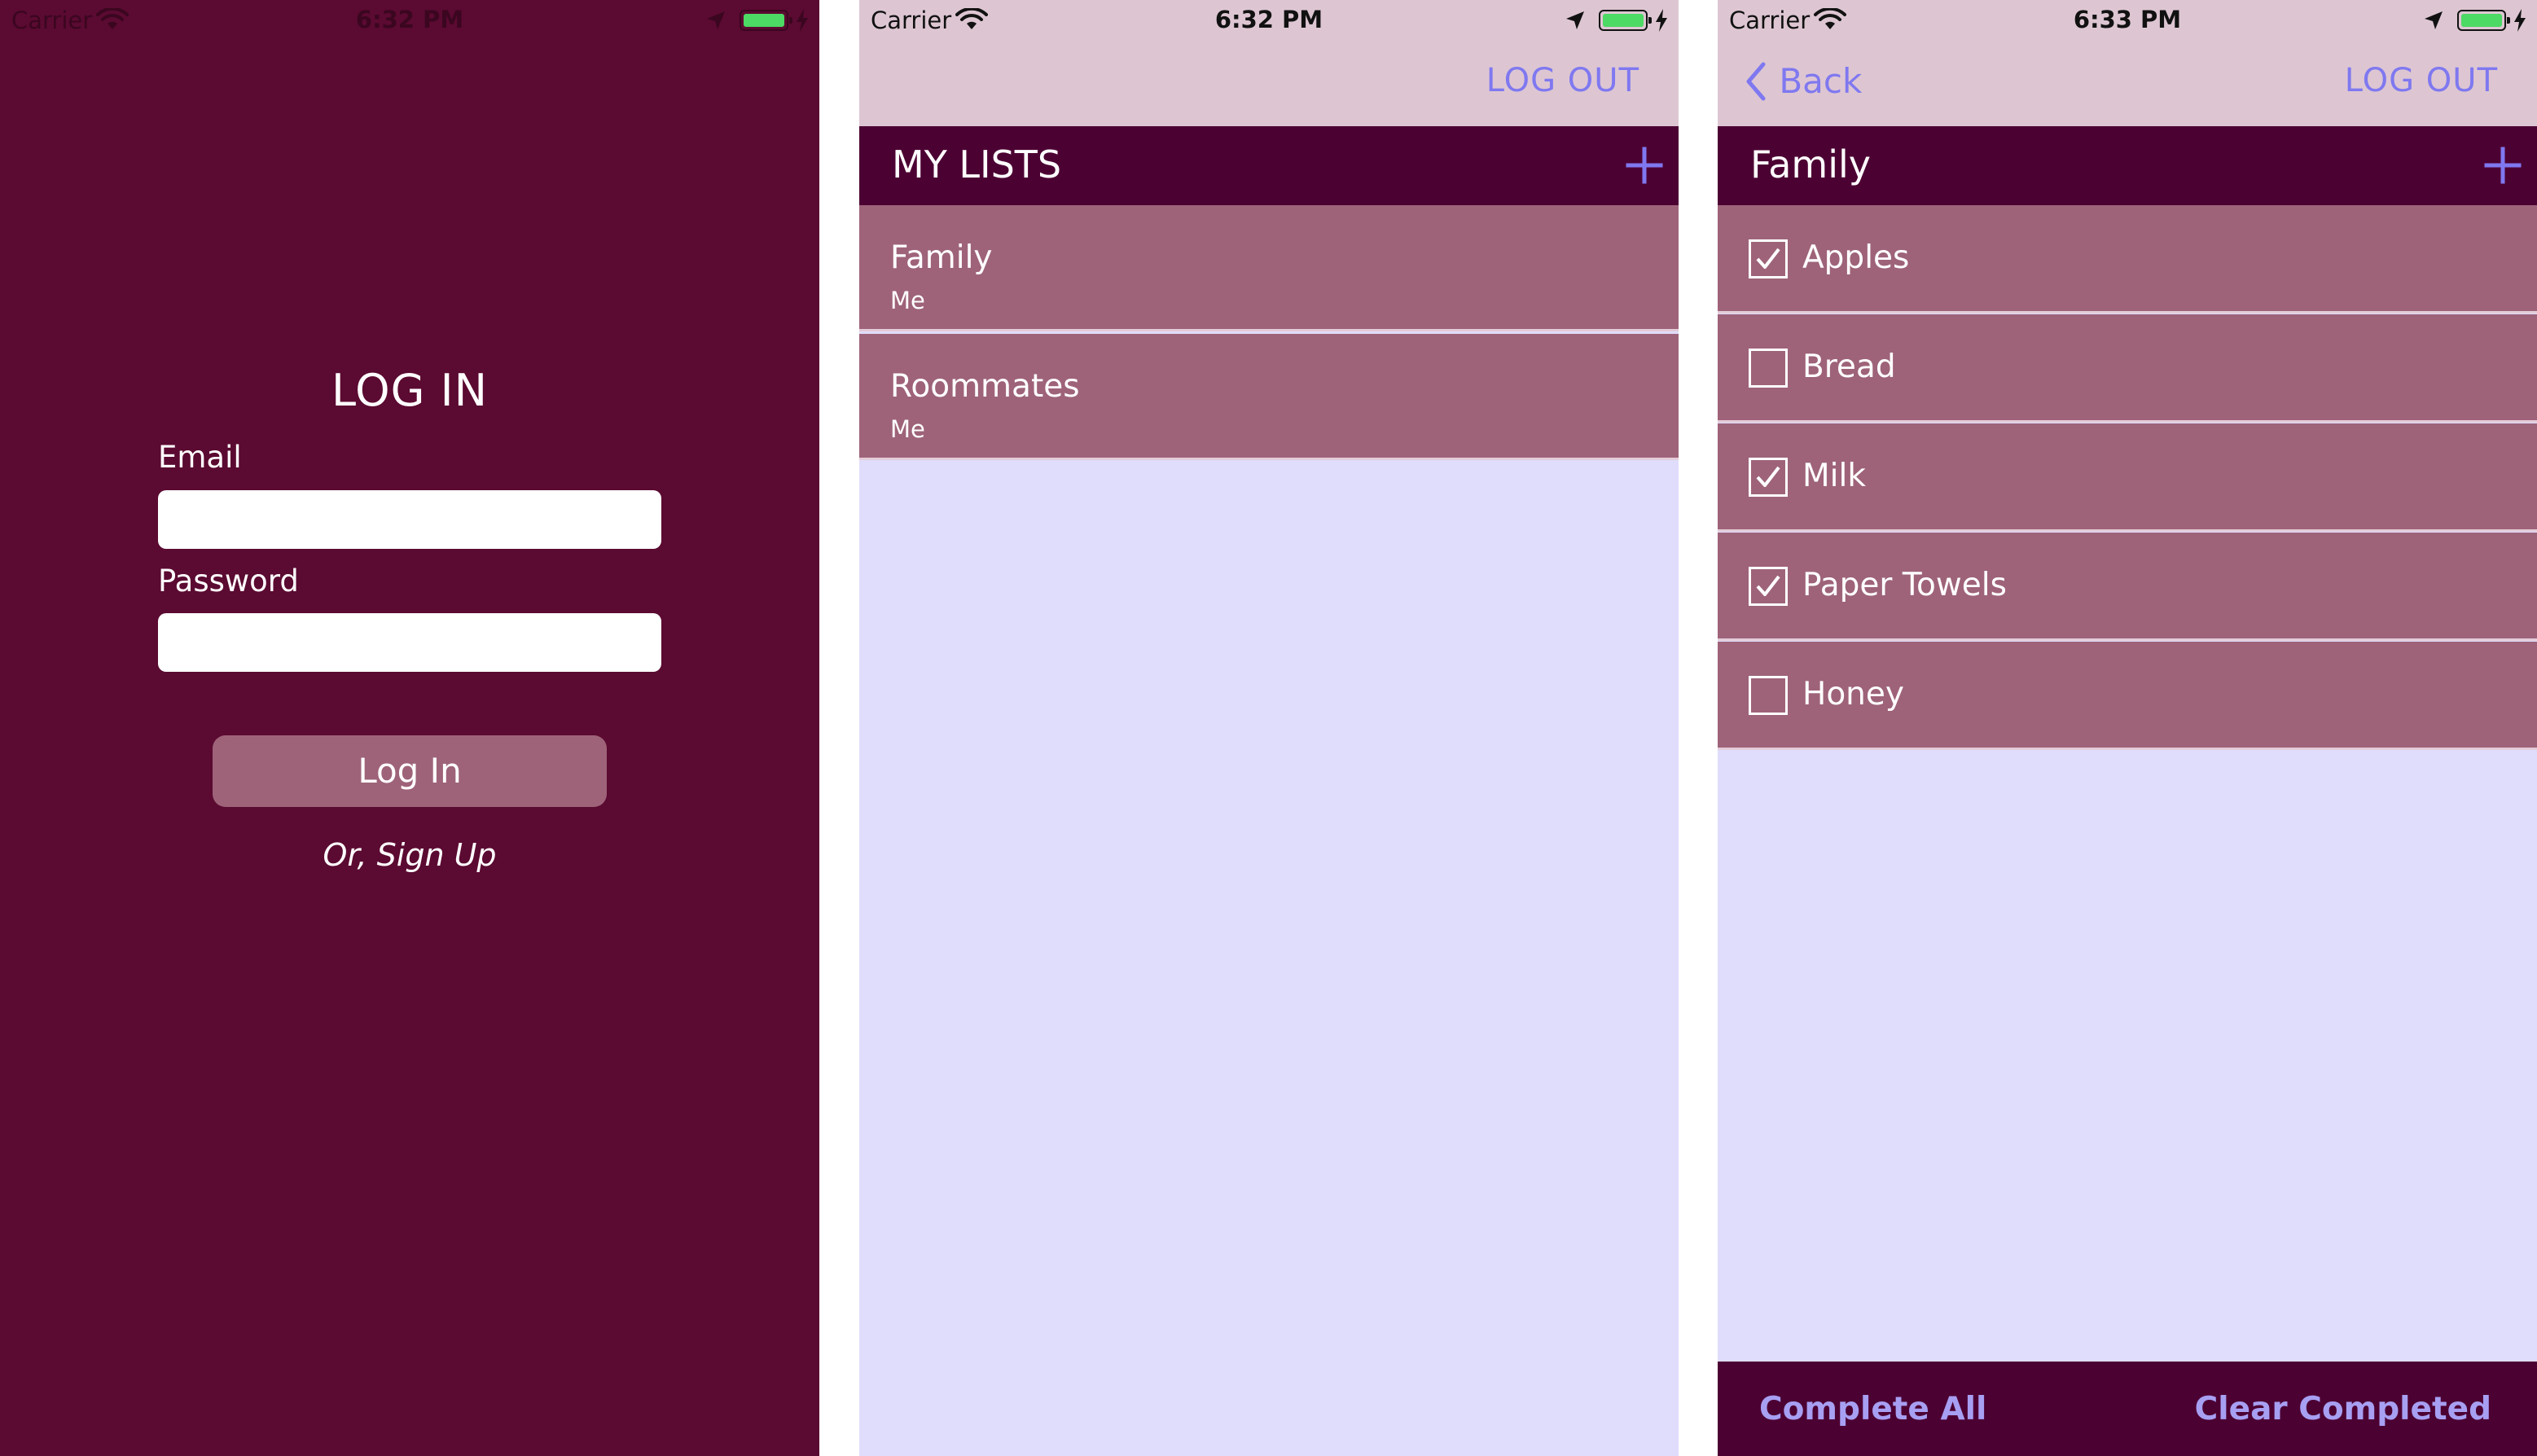  I want to click on status-time: 6:33 PM, so click(2127, 19).